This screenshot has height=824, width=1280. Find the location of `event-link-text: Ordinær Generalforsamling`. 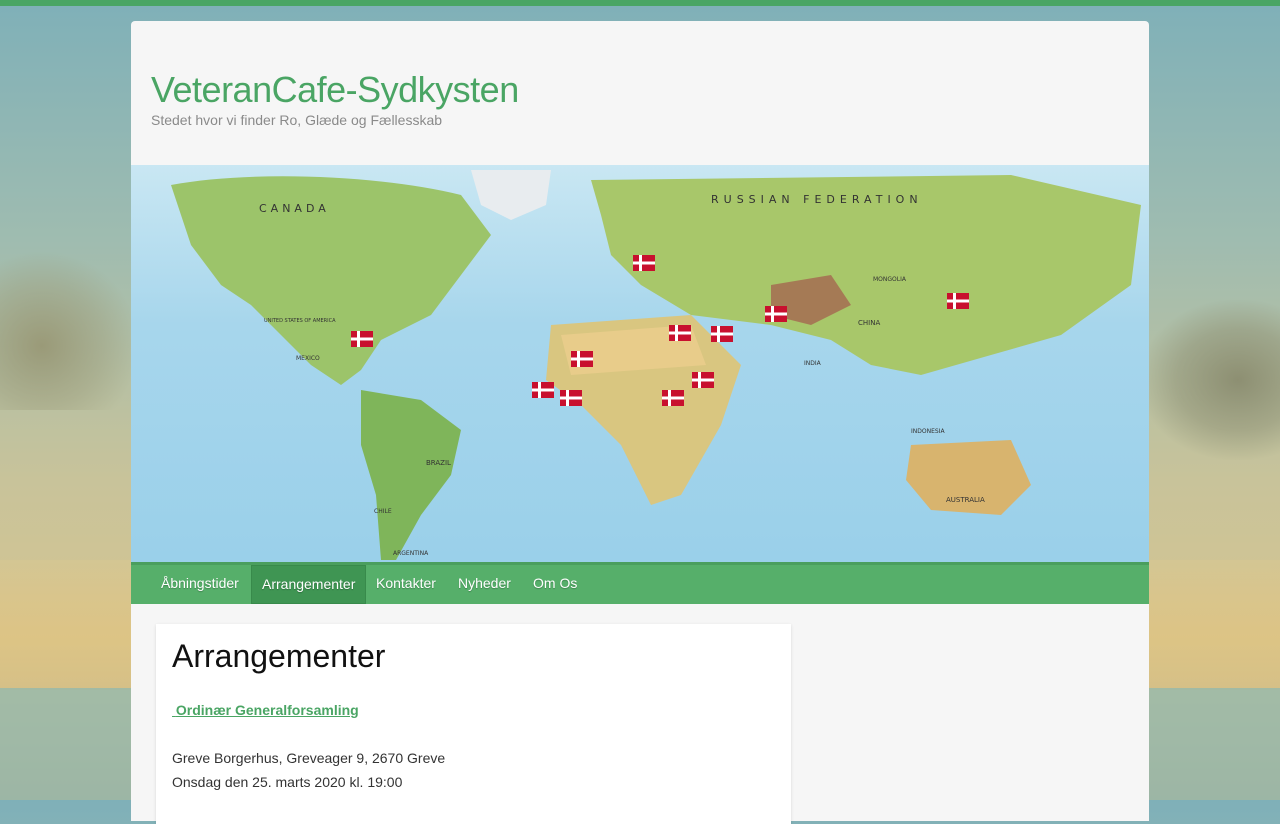

event-link-text: Ordinær Generalforsamling is located at coordinates (267, 710).